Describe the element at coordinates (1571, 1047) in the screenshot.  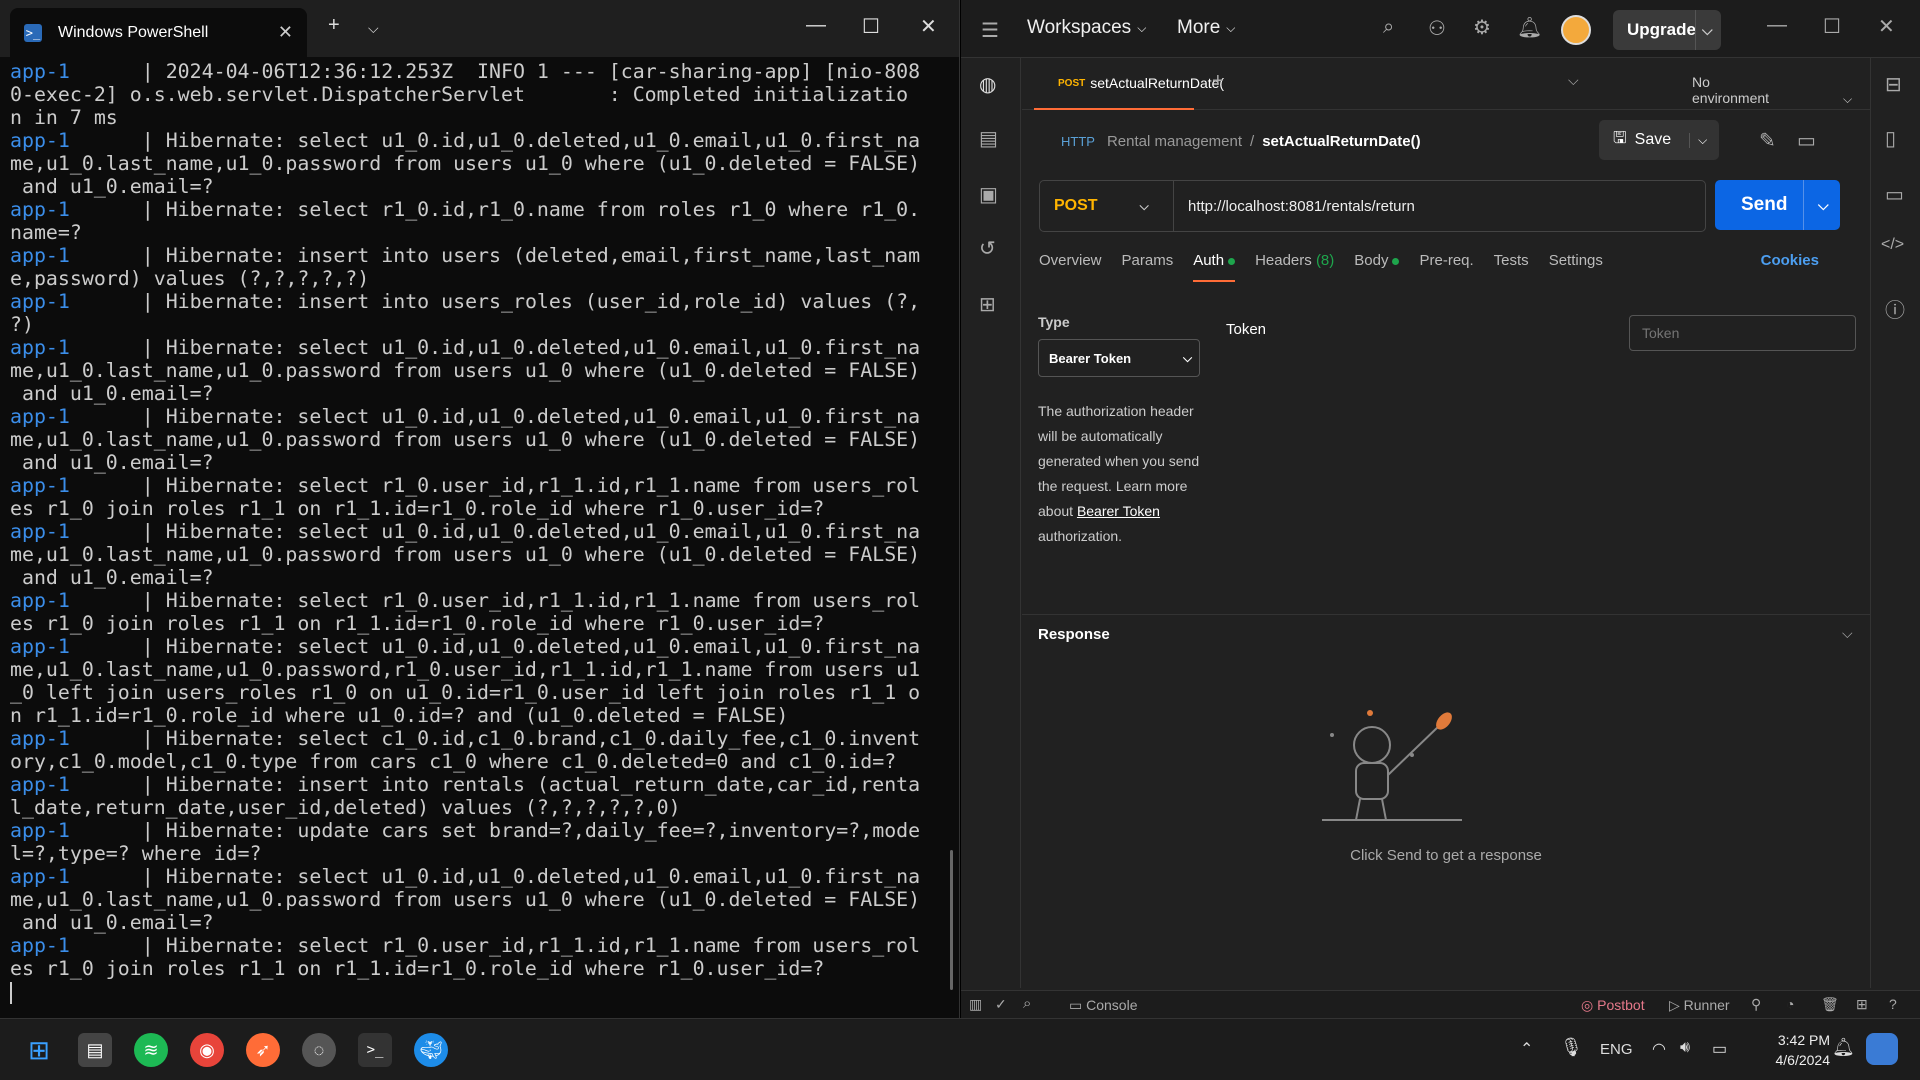
I see `microphone-icon: 🎙︎` at that location.